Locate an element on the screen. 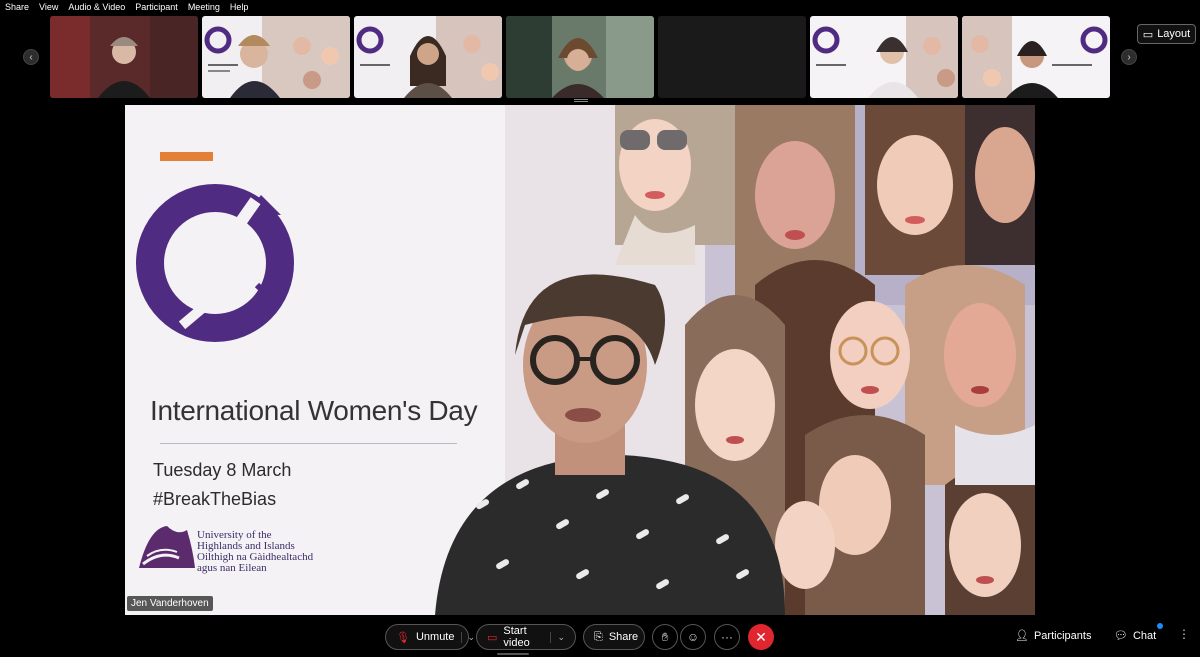 The height and width of the screenshot is (657, 1200). chevron-left-icon: ‹ is located at coordinates (31, 57).